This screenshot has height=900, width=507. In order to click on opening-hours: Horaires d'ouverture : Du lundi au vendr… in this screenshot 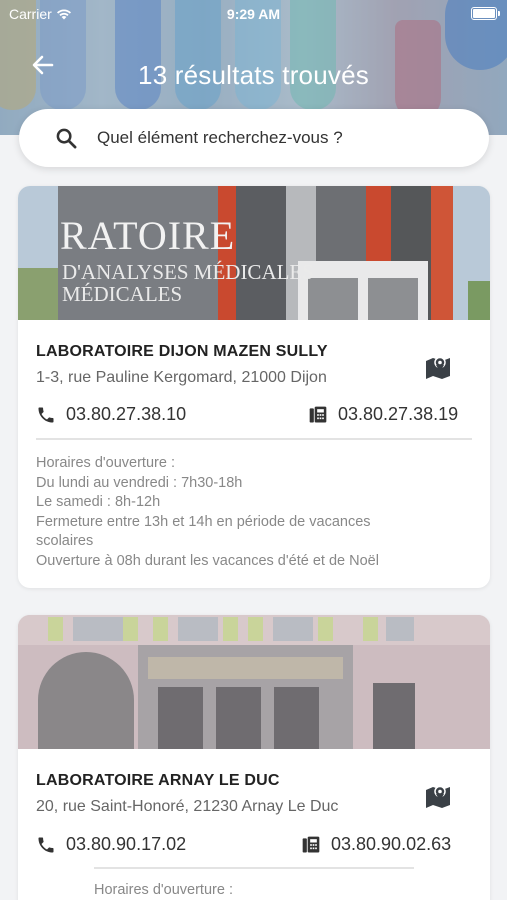, I will do `click(207, 513)`.